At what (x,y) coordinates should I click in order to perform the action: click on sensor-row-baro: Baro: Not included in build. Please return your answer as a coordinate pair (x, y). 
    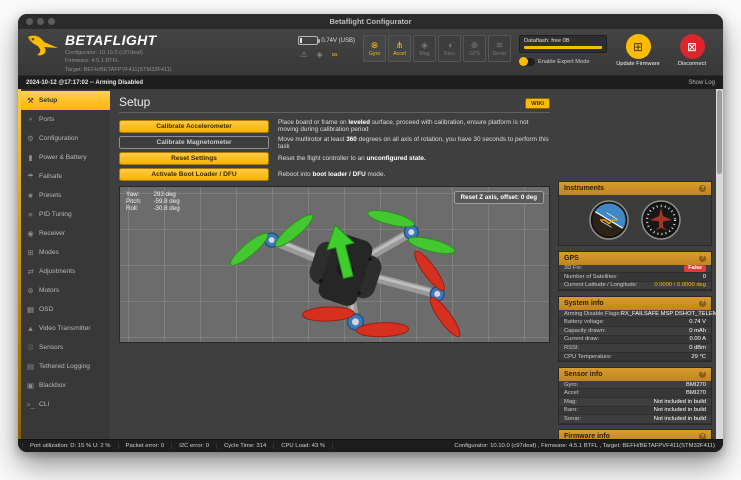
    Looking at the image, I should click on (635, 411).